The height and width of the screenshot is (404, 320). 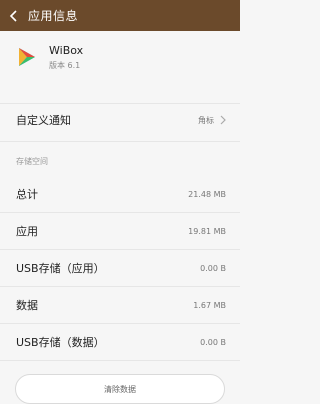 I want to click on custom-notification-row: 自定义通知 角标, so click(x=120, y=120).